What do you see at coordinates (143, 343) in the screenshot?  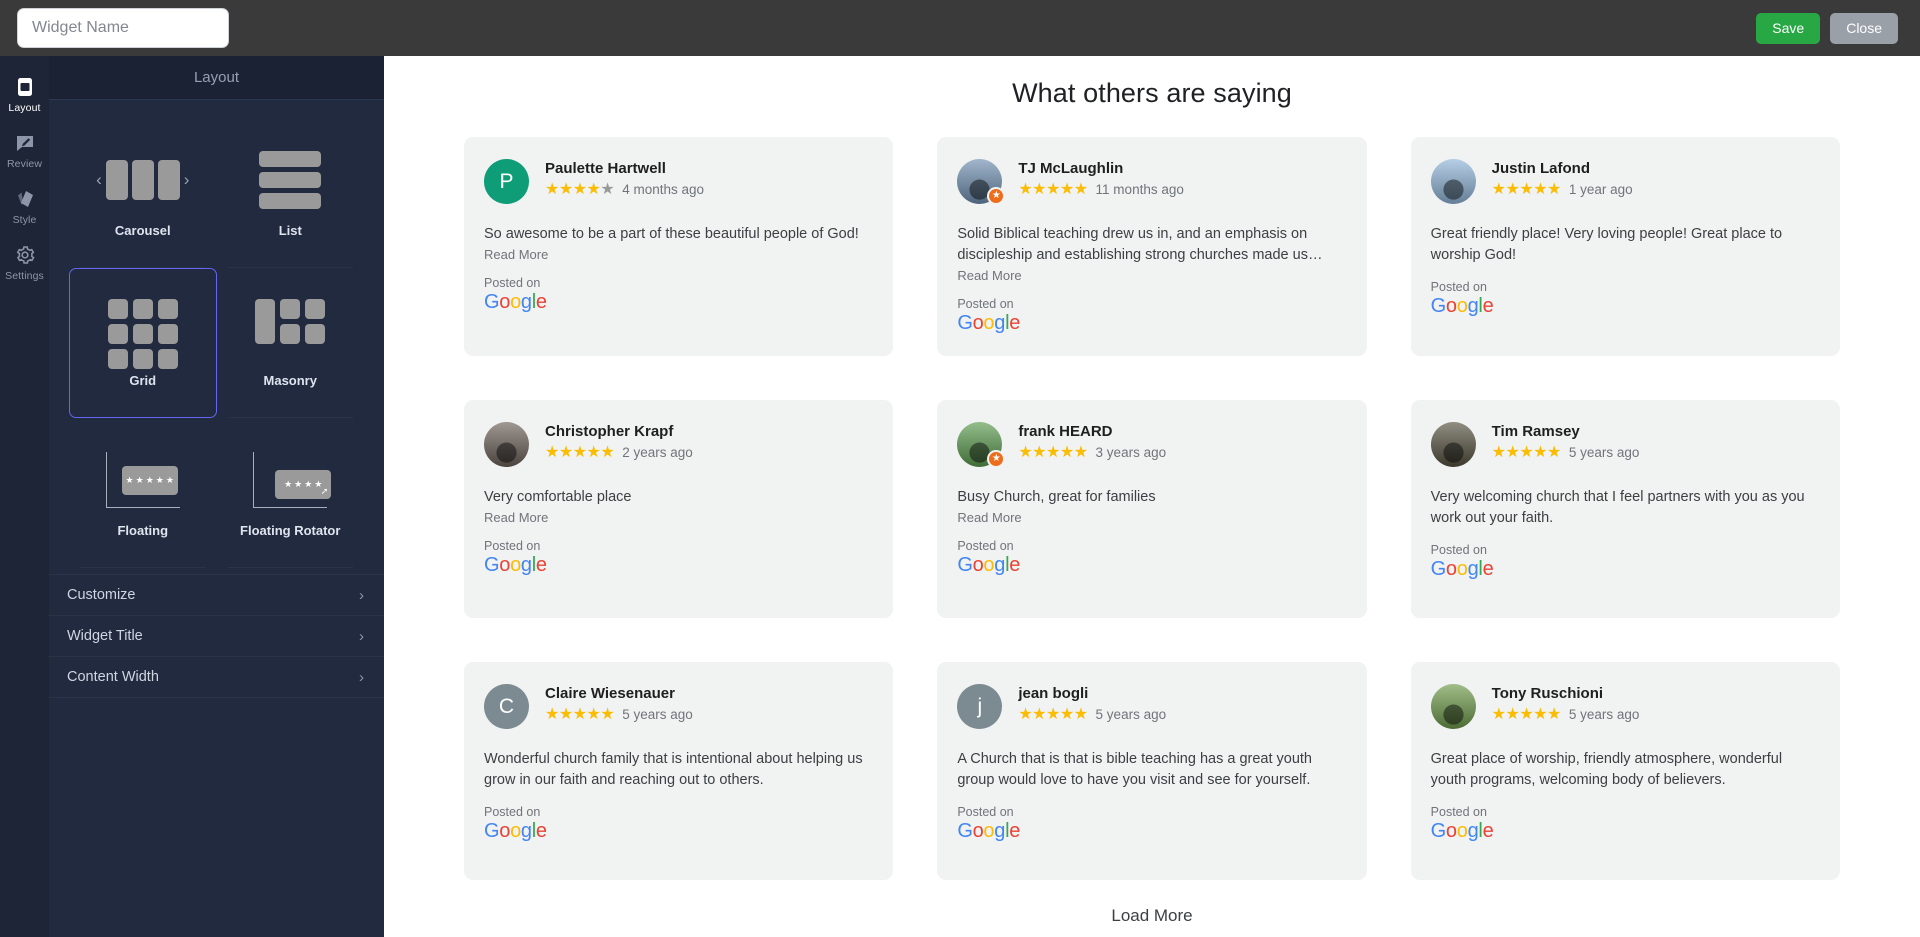 I see `layout-option-grid: Grid` at bounding box center [143, 343].